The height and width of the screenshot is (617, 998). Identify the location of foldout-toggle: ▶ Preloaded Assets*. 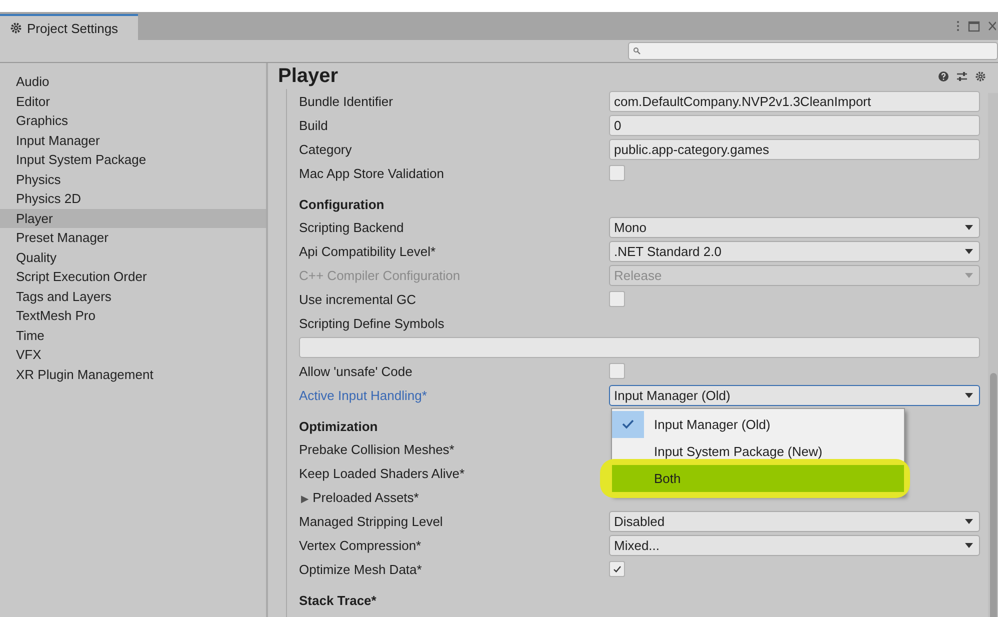
(359, 497).